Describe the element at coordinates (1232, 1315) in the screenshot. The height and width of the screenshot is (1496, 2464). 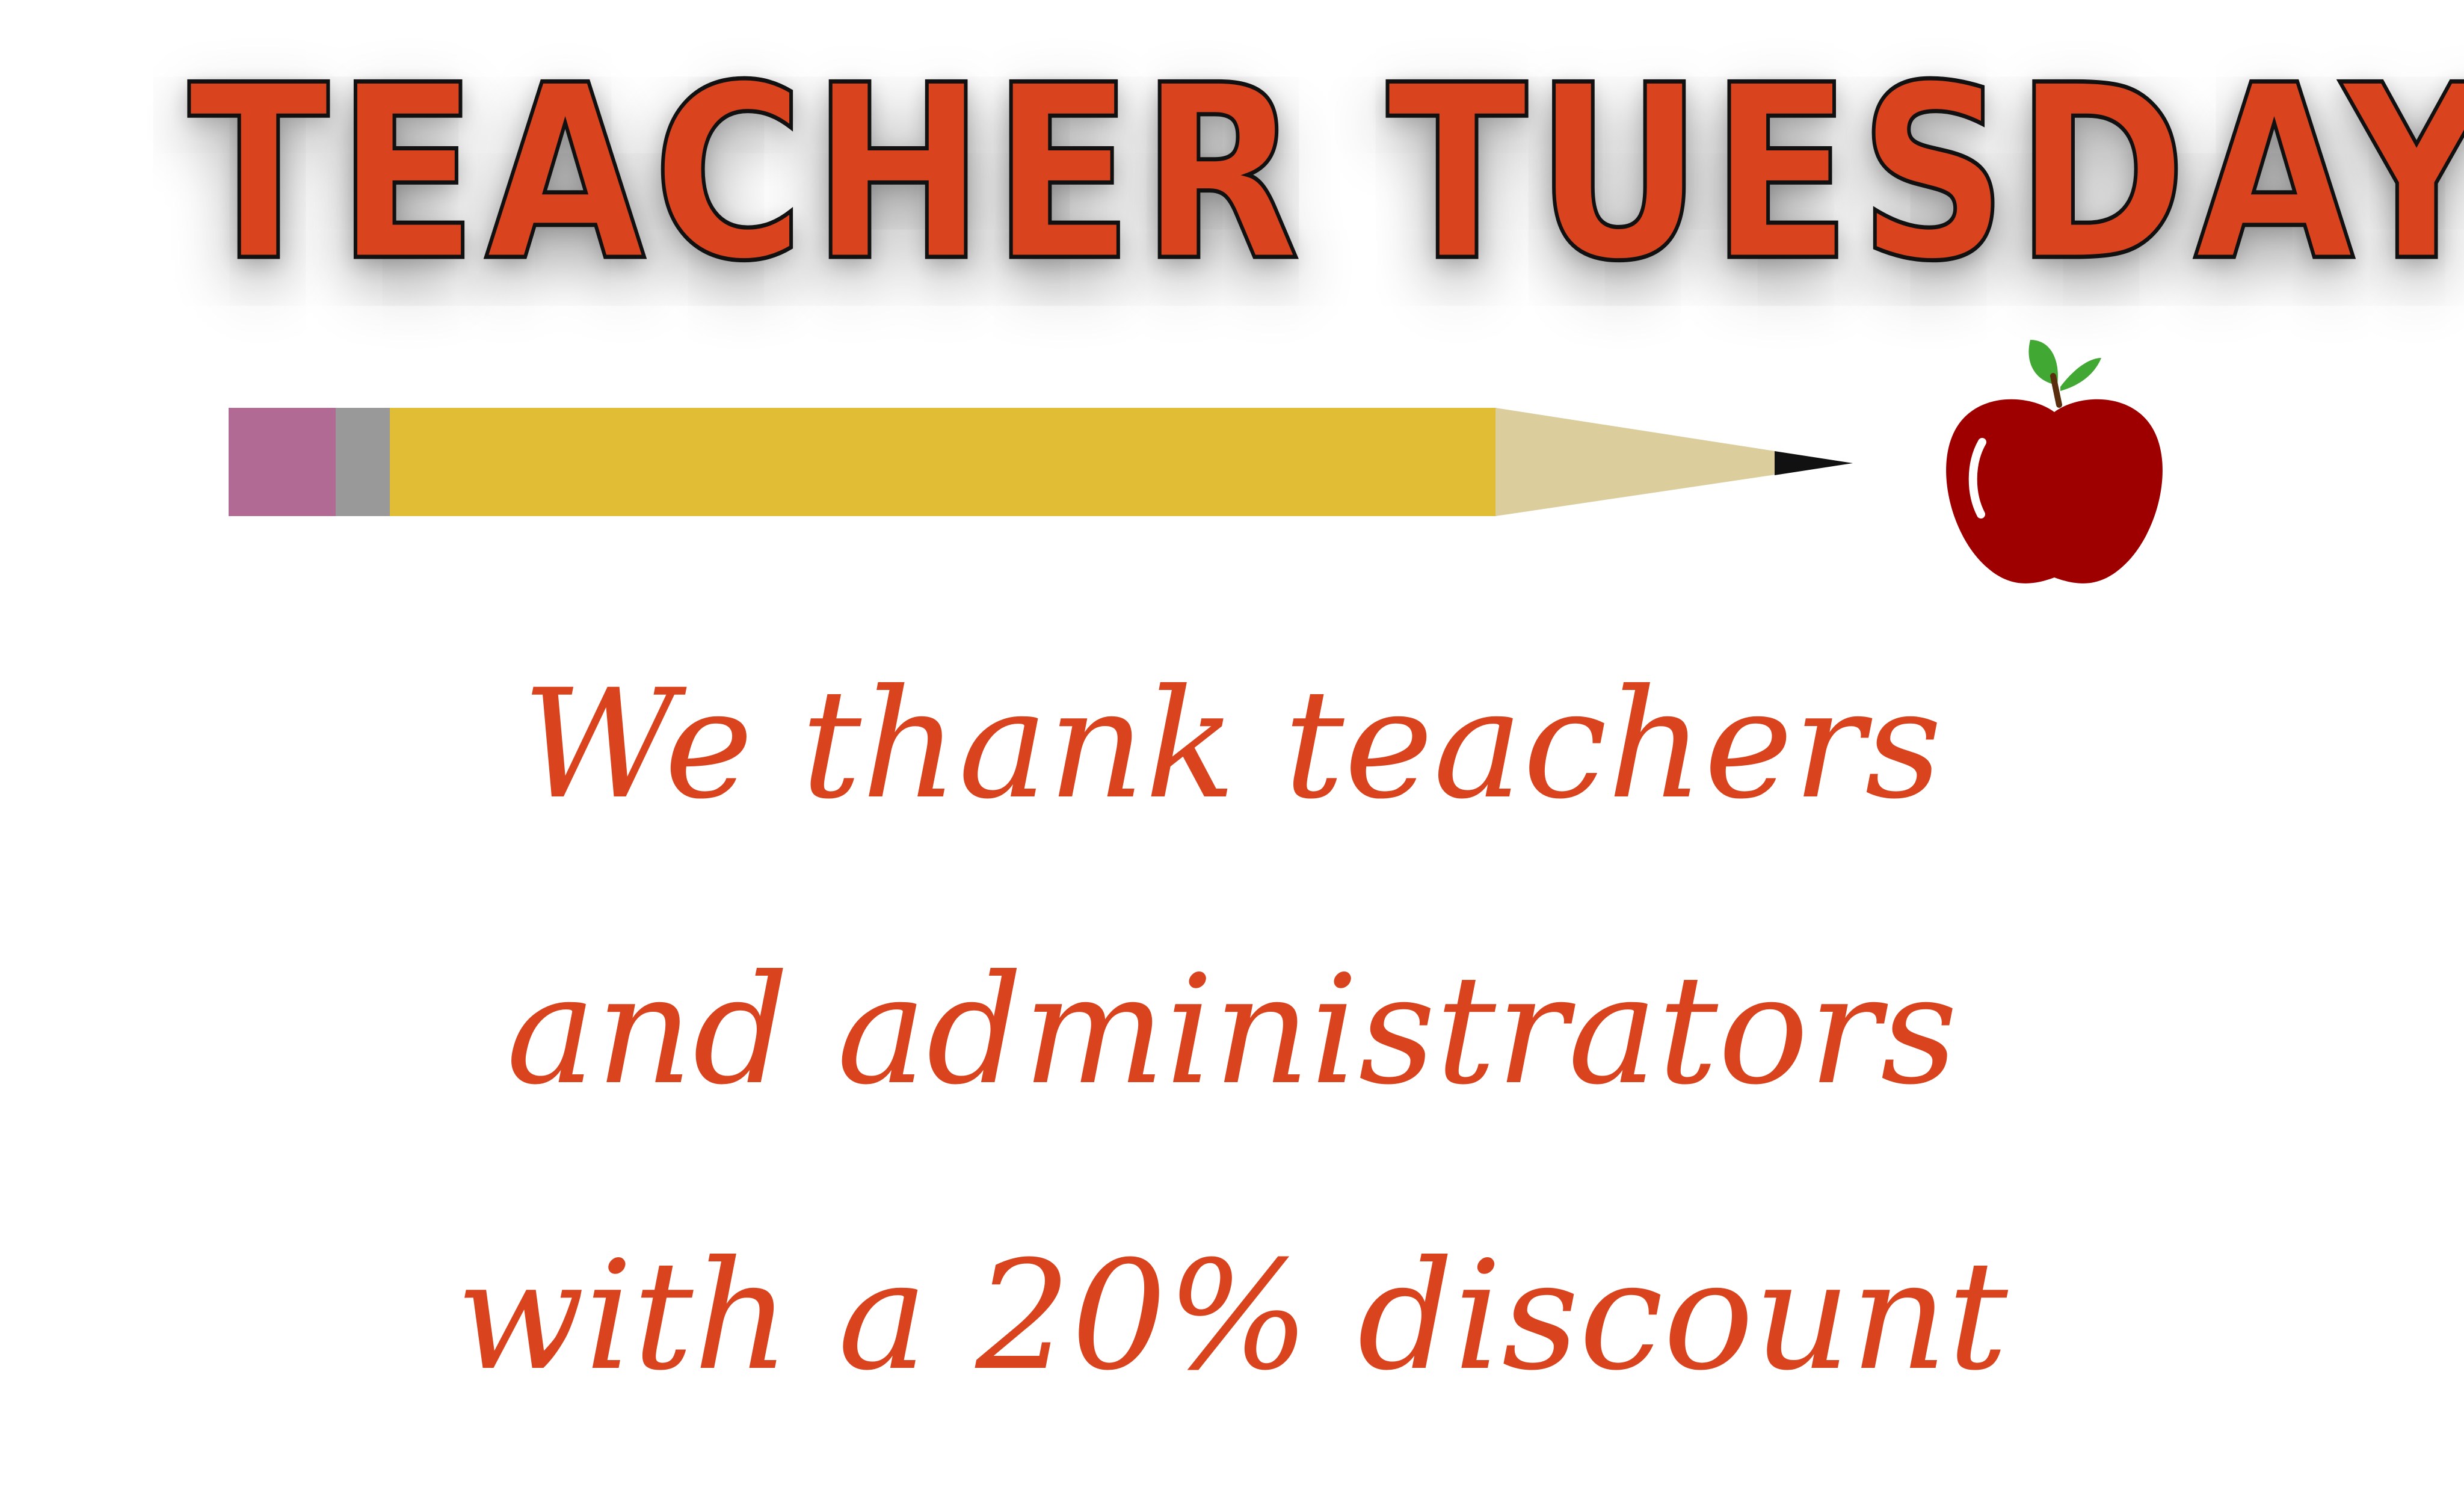
I see `message-line-3: with a 20% discount` at that location.